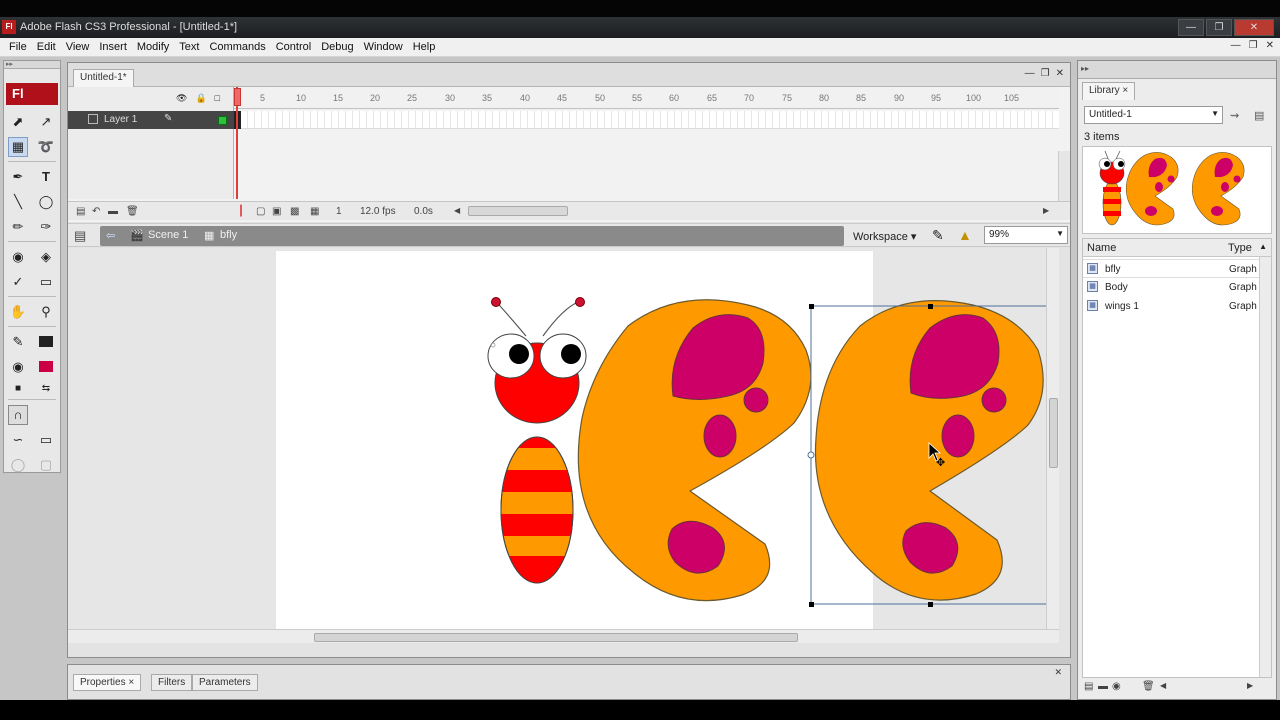 This screenshot has width=1280, height=720. What do you see at coordinates (424, 47) in the screenshot?
I see `menu-help: Help` at bounding box center [424, 47].